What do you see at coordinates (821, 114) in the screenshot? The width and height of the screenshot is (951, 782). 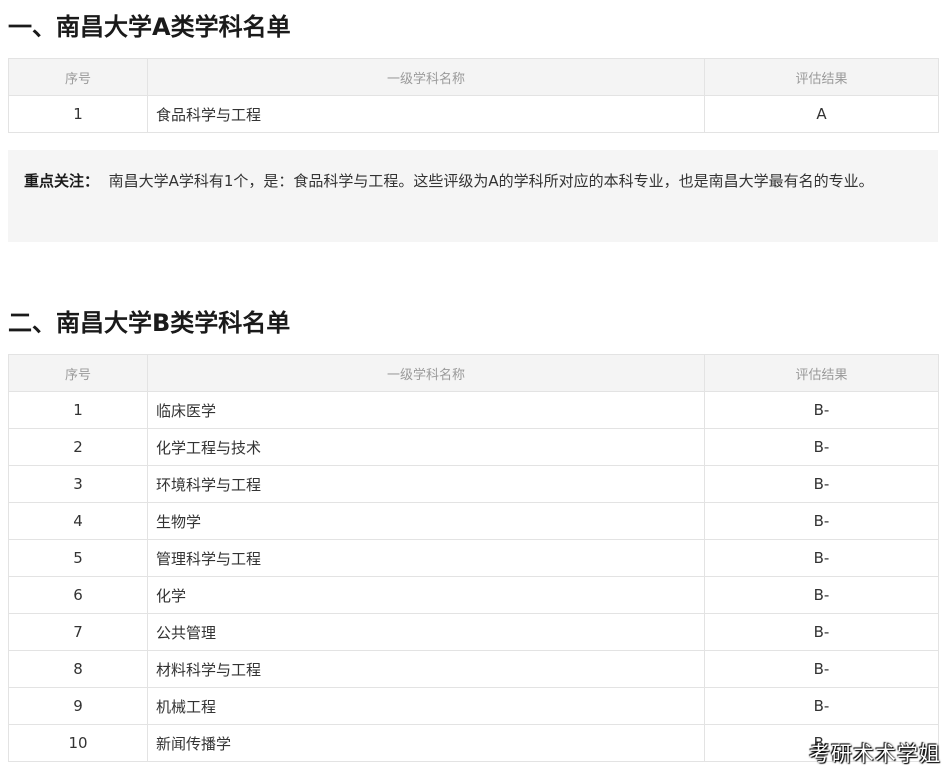 I see `evaluation-result: A` at bounding box center [821, 114].